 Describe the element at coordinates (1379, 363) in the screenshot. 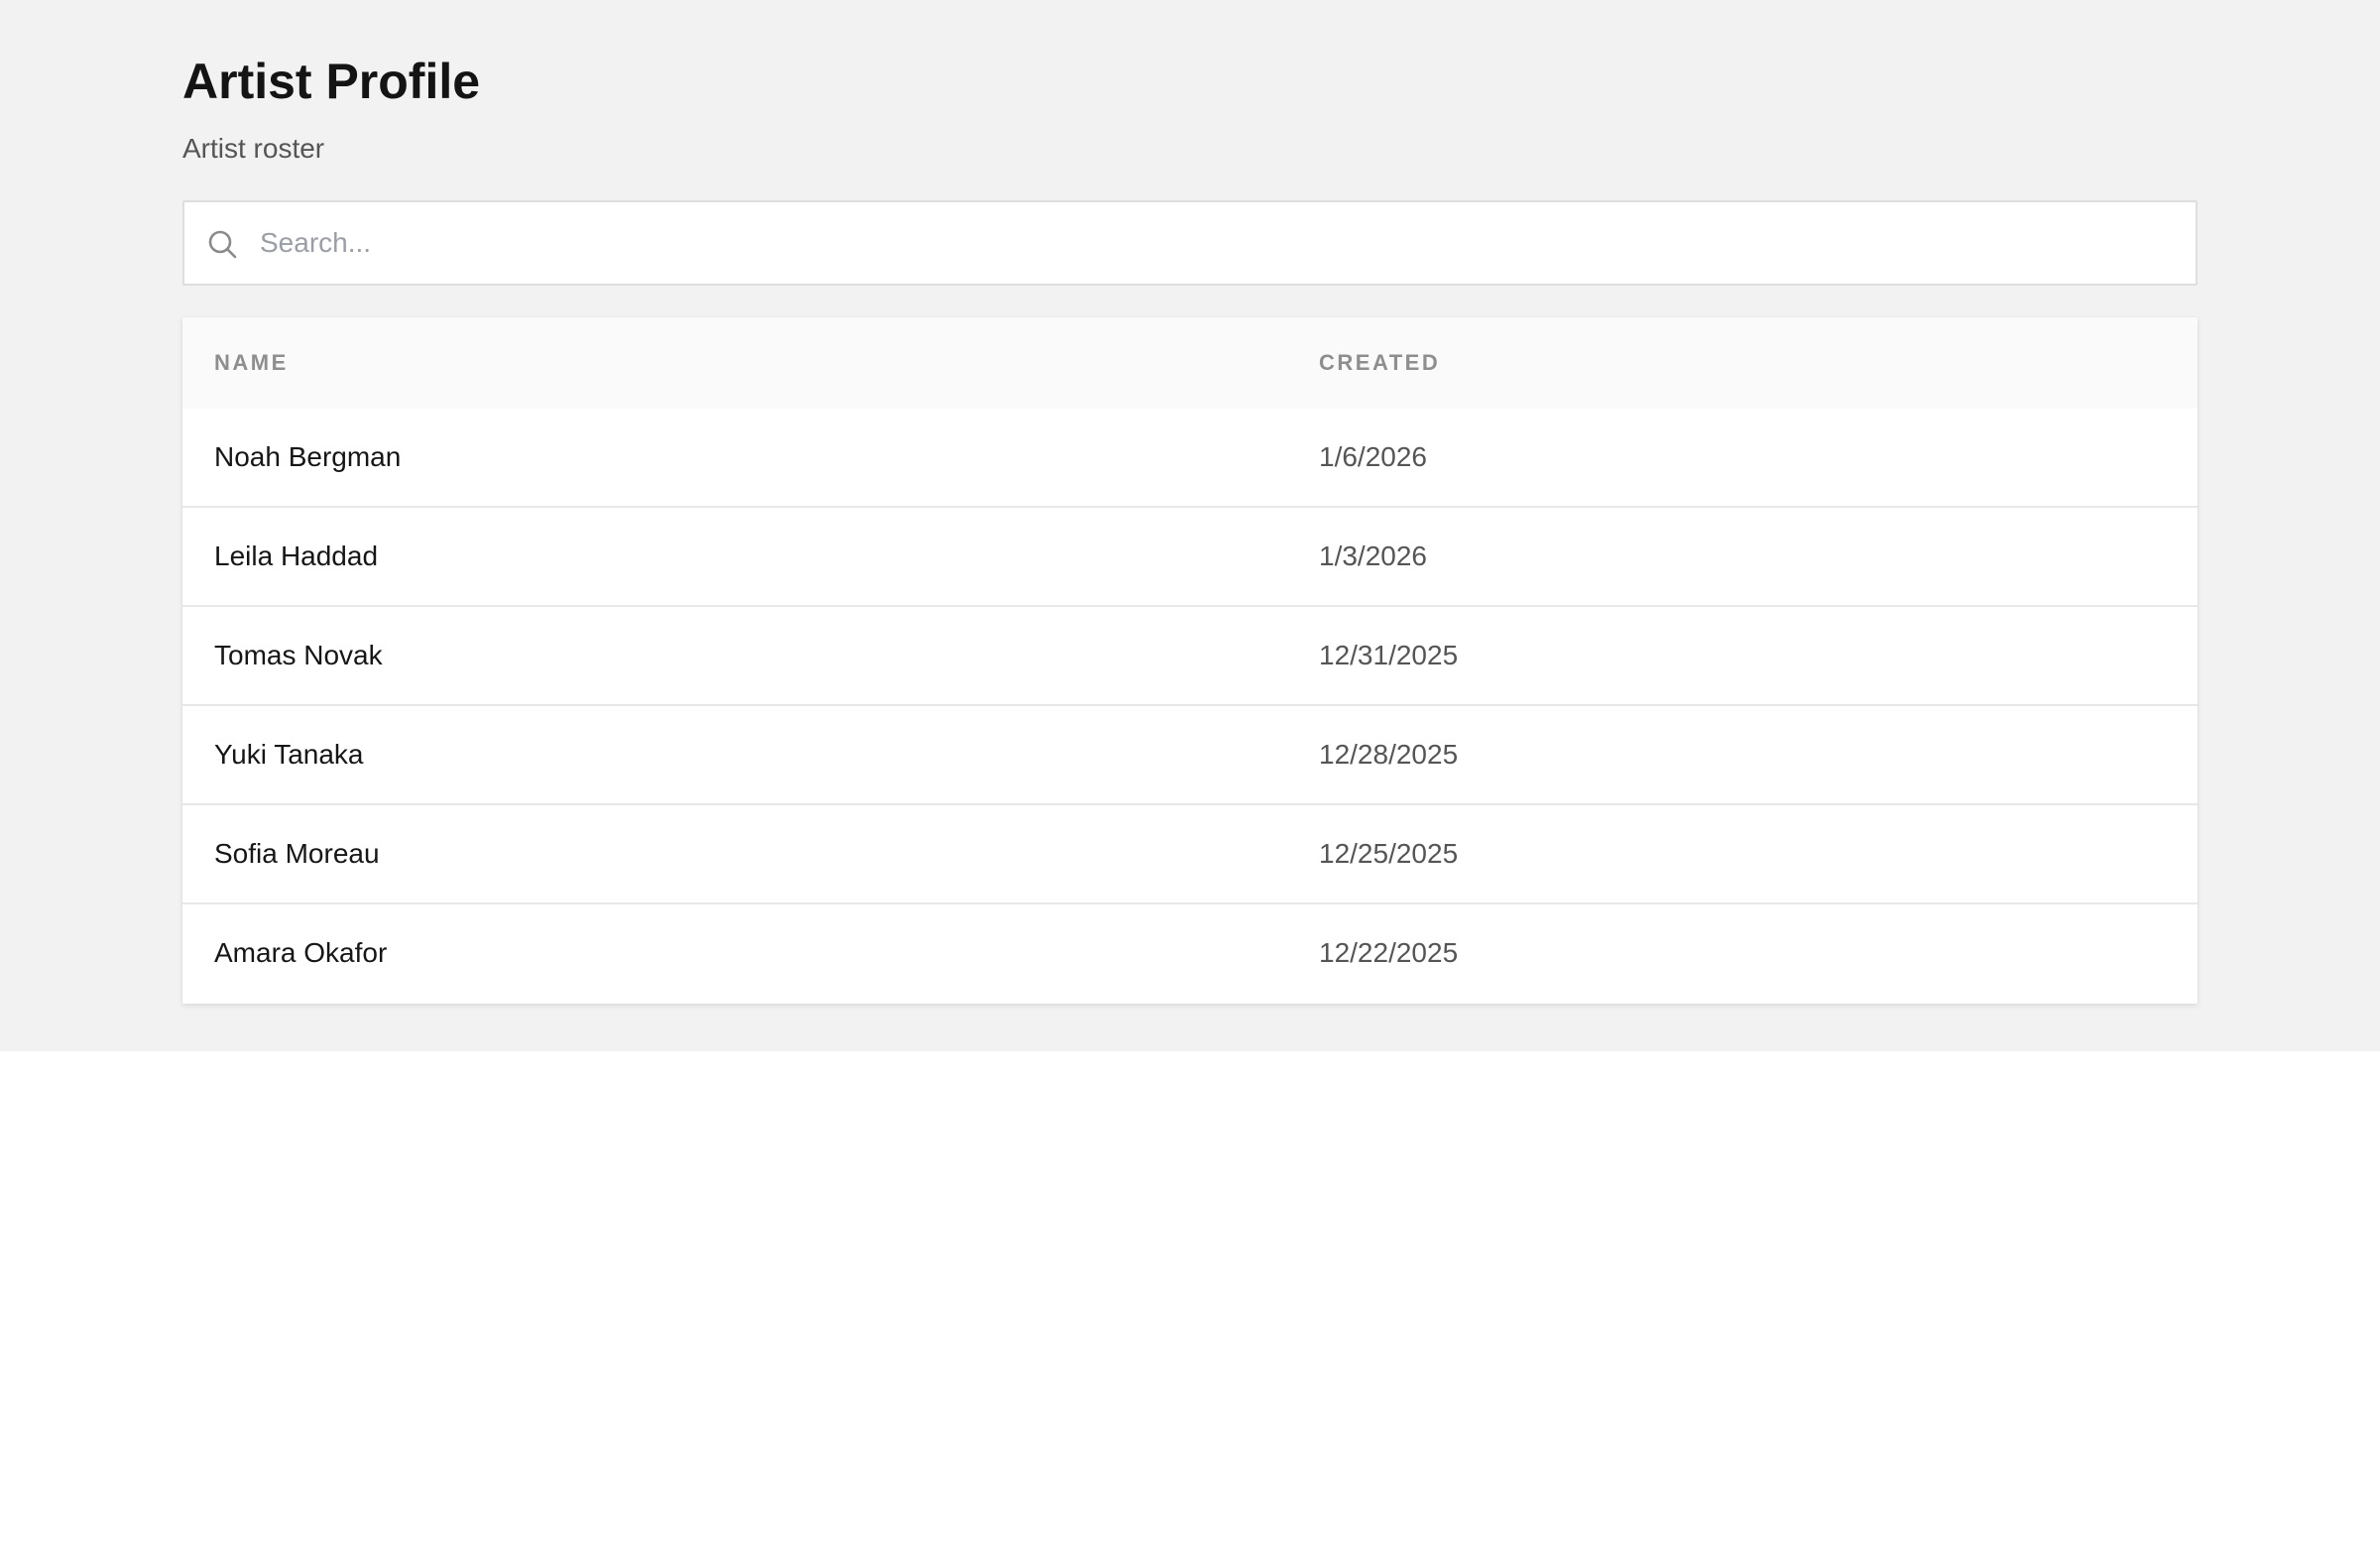

I see `column-header-created: CREATED` at that location.